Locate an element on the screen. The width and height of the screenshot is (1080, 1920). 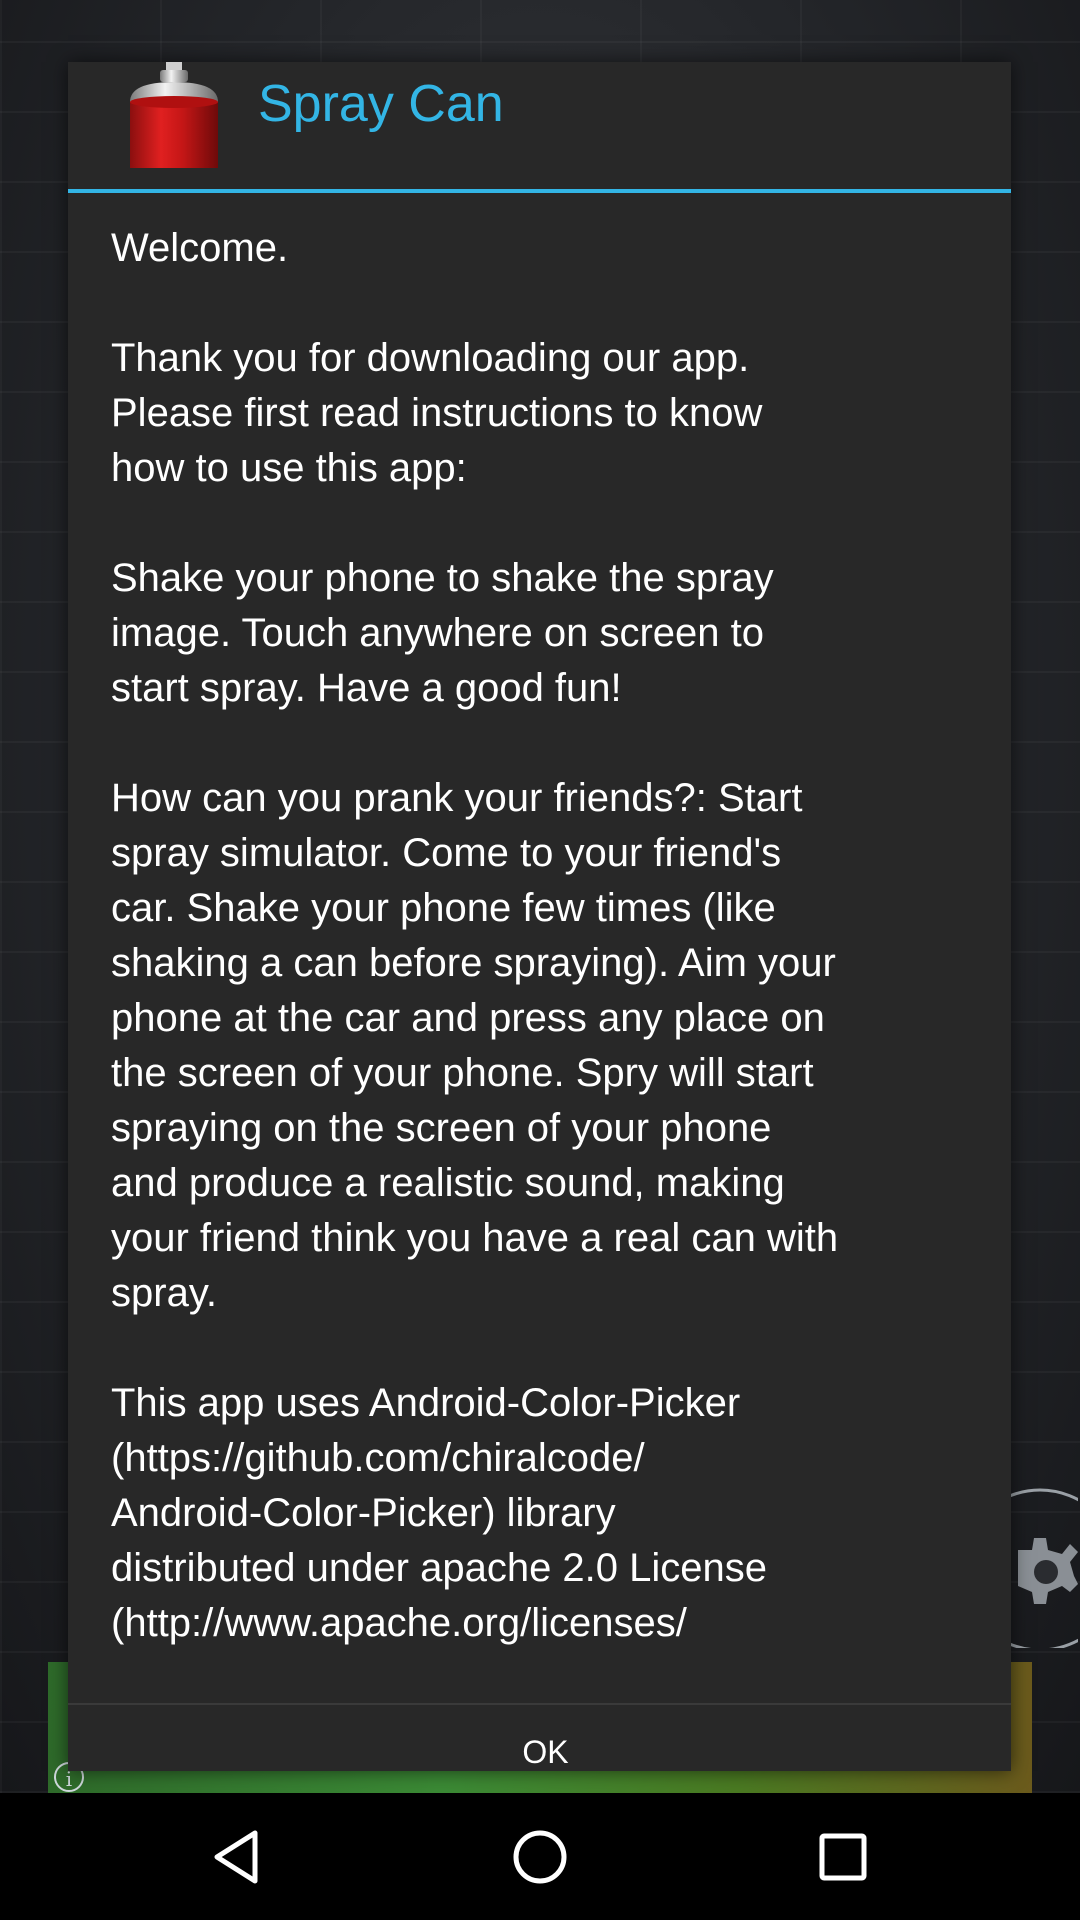
recents-icon is located at coordinates (843, 1856).